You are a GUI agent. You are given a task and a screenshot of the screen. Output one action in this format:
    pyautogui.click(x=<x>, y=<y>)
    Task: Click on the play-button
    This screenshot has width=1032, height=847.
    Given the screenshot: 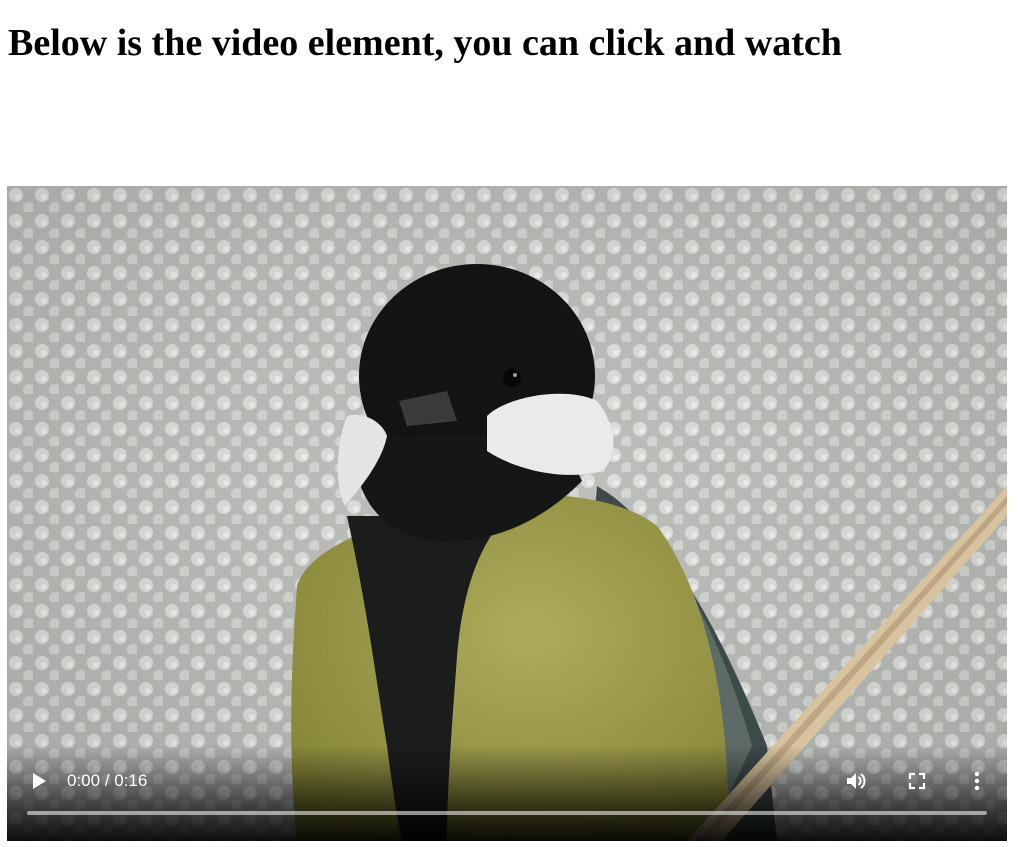 What is the action you would take?
    pyautogui.click(x=39, y=781)
    